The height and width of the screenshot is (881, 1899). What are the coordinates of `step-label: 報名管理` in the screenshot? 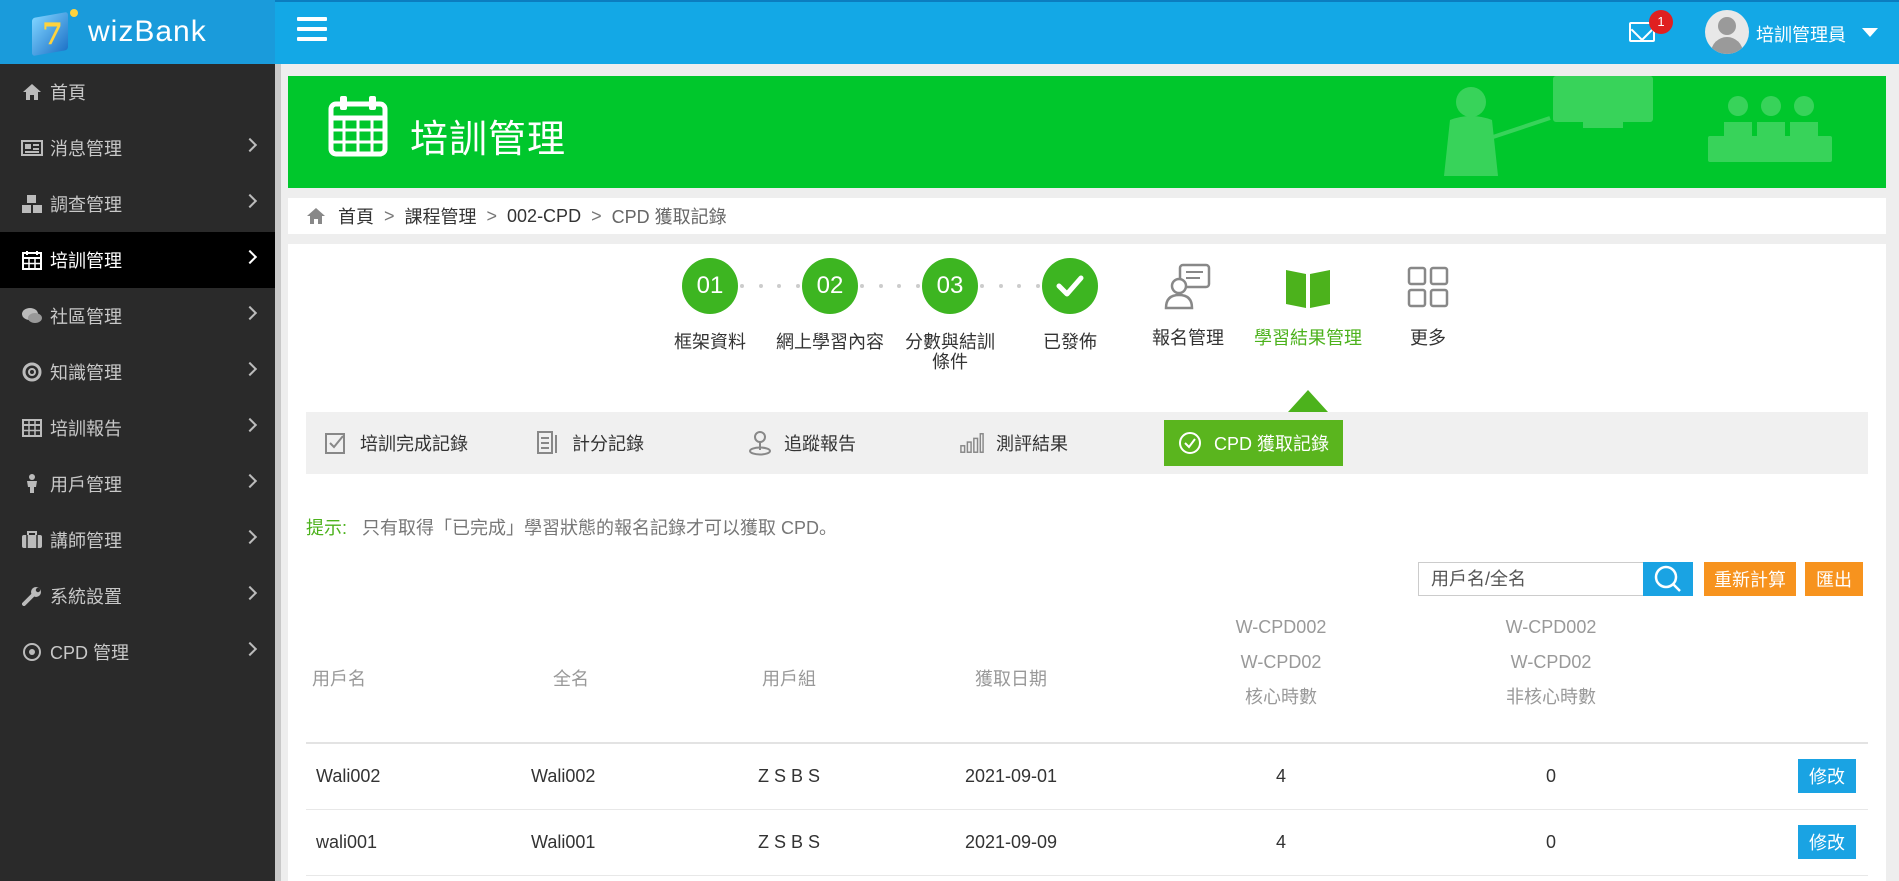 It's located at (1188, 338).